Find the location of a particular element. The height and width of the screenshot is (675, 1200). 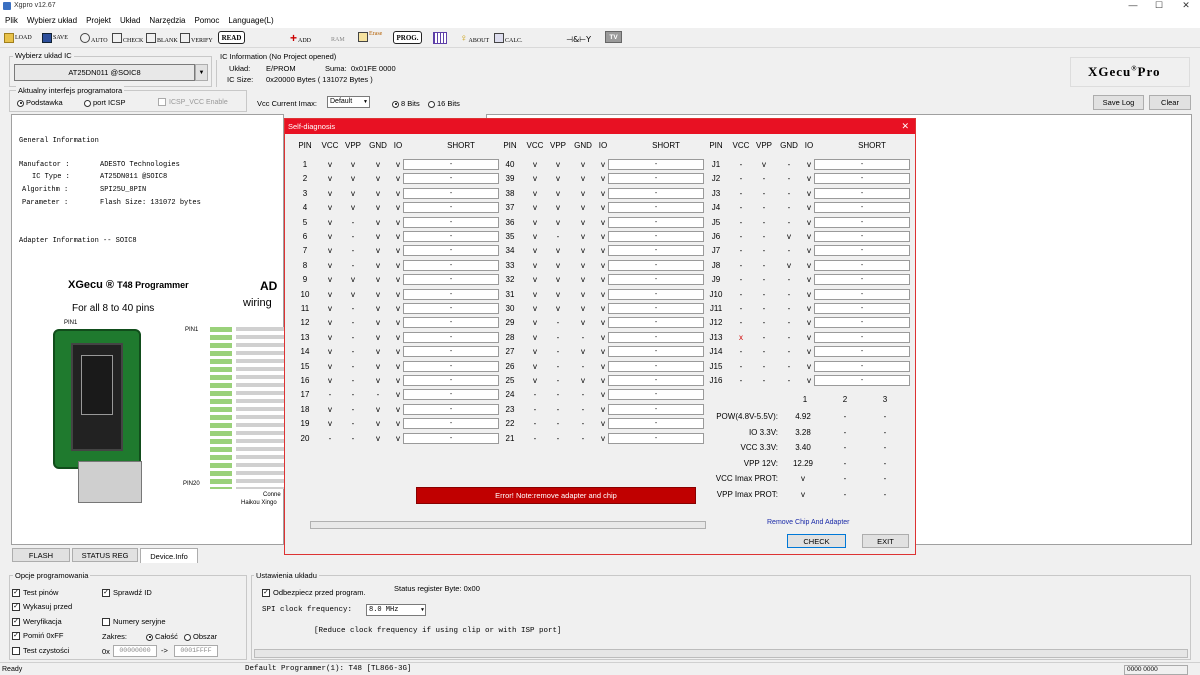

auto-button: AUTO is located at coordinates (94, 38).